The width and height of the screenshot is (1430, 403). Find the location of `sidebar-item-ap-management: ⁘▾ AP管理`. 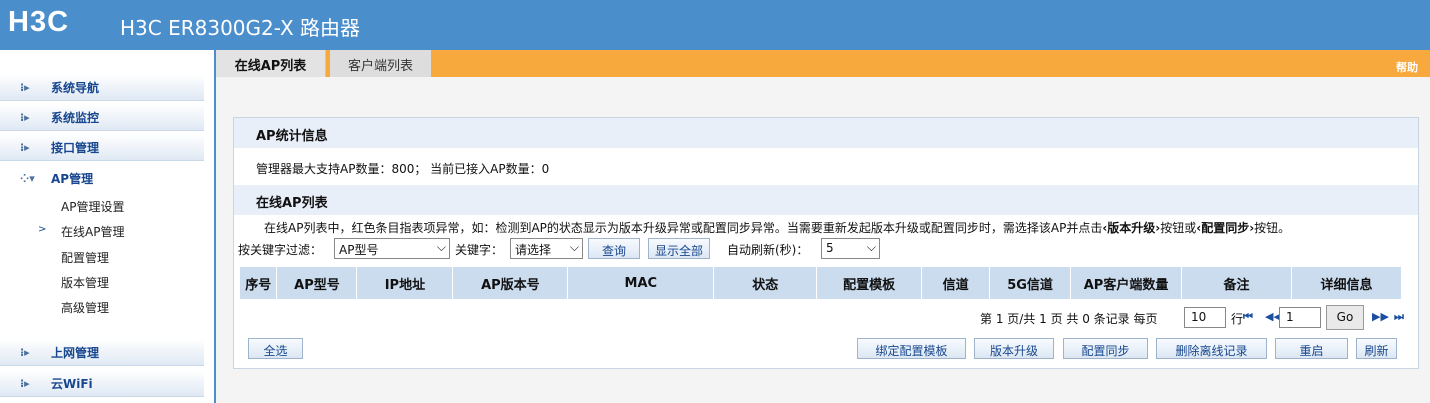

sidebar-item-ap-management: ⁘▾ AP管理 is located at coordinates (102, 178).